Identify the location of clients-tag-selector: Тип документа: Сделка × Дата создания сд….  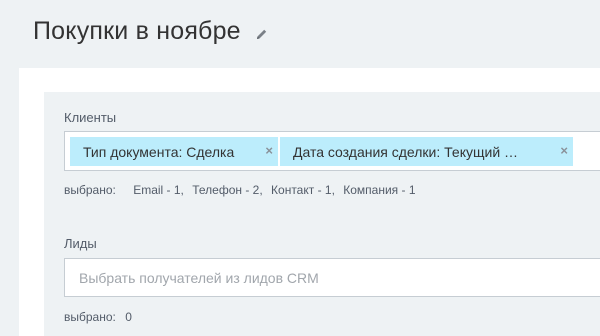
(332, 151).